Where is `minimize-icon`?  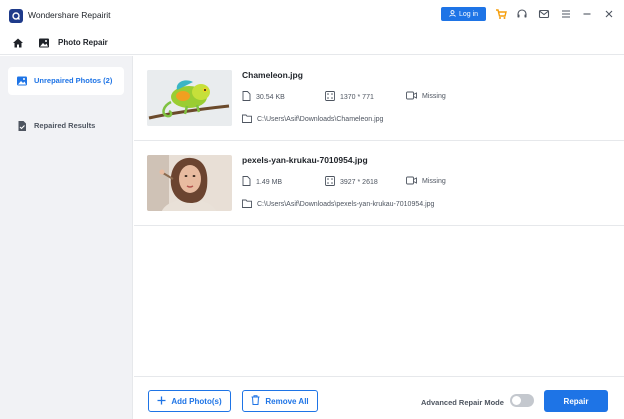 minimize-icon is located at coordinates (587, 14).